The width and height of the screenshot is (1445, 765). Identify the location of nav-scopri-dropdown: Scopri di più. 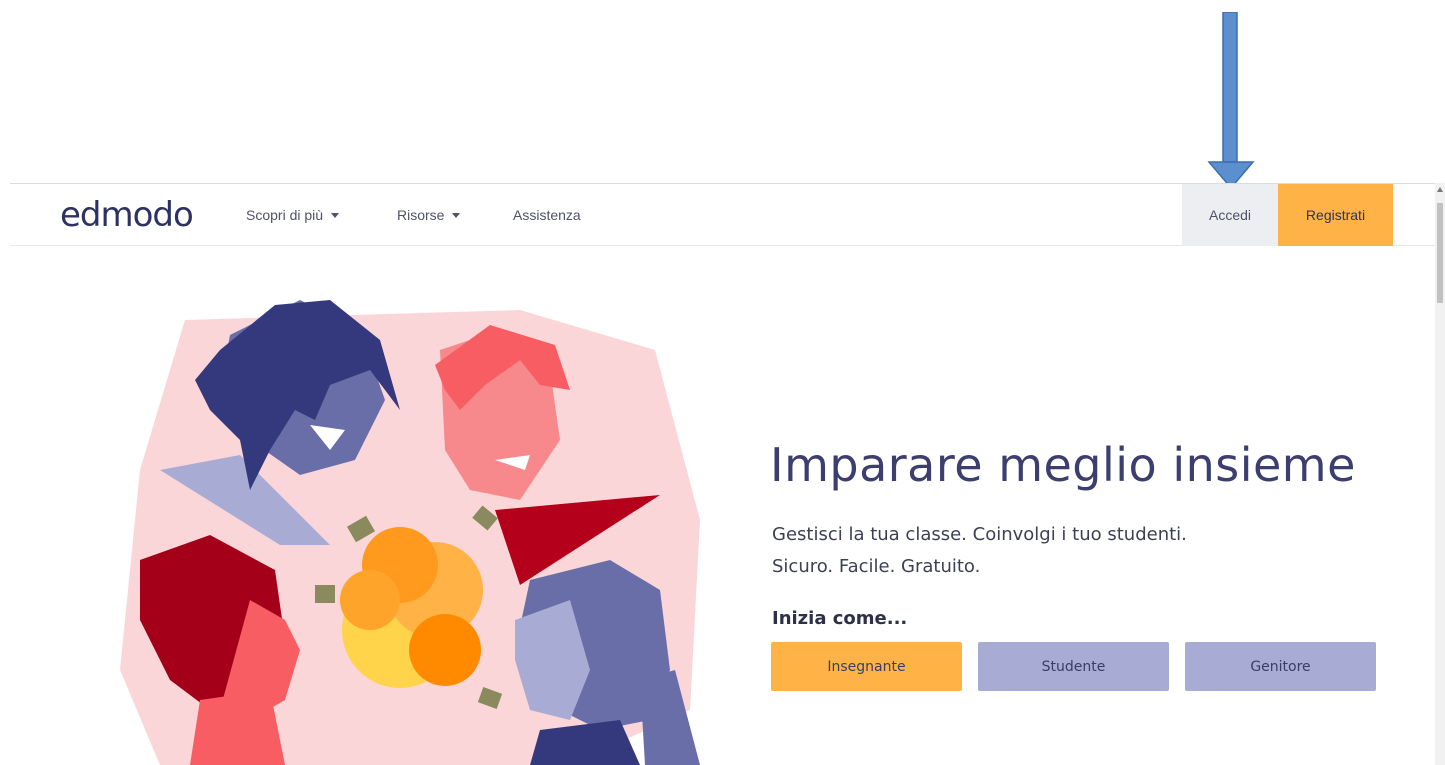
(293, 215).